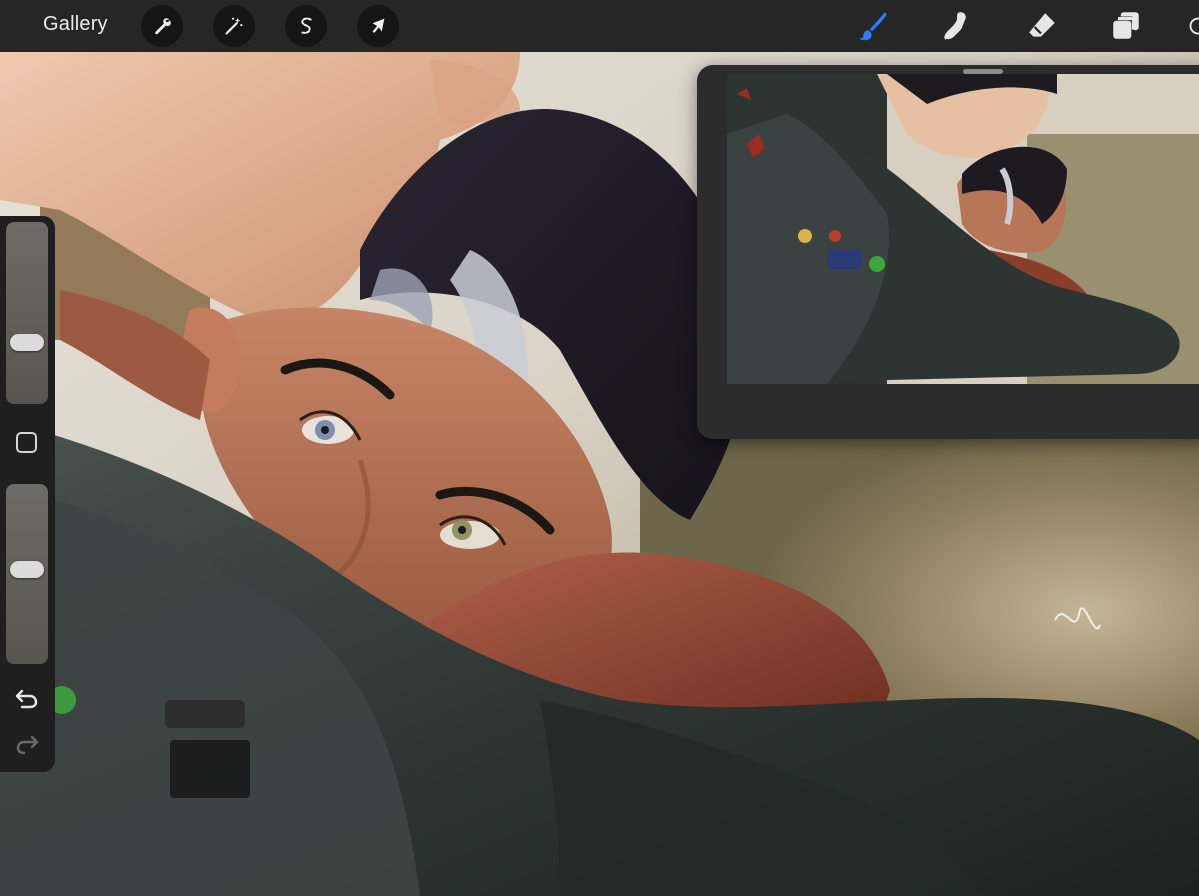  I want to click on brush-opacity-thumb, so click(27, 569).